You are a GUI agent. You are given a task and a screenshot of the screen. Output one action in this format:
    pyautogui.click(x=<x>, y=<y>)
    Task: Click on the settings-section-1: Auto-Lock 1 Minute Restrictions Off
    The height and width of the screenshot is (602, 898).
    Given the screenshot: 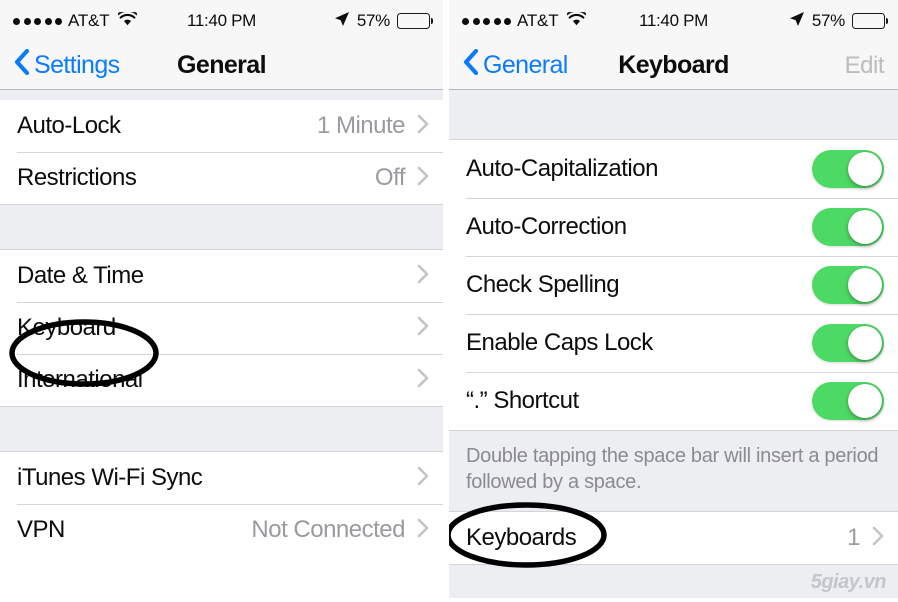 What is the action you would take?
    pyautogui.click(x=221, y=152)
    